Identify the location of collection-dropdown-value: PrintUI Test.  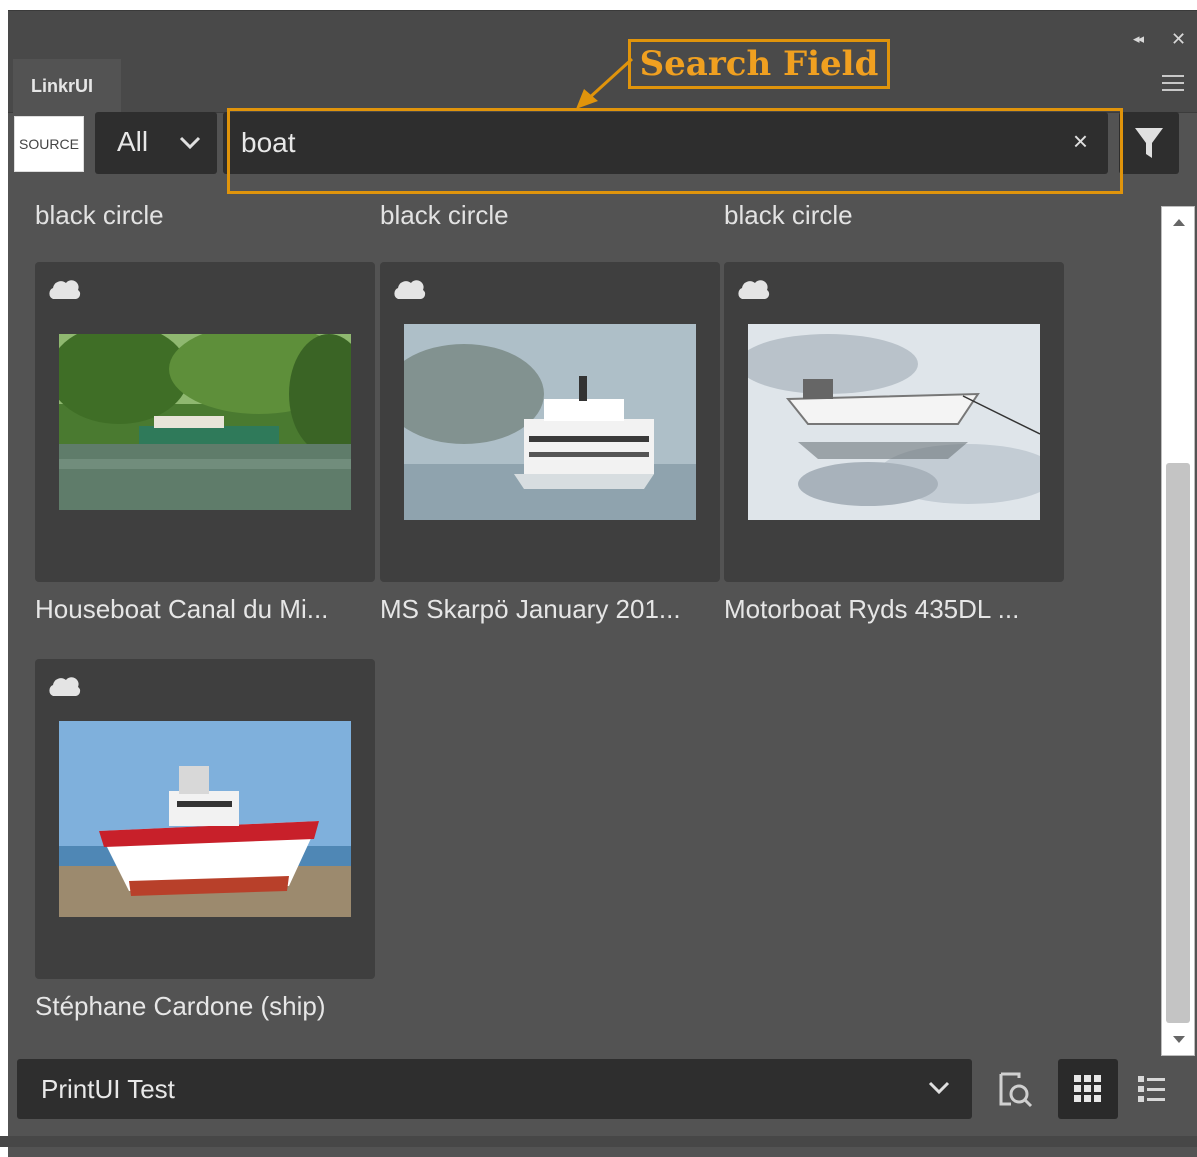
(108, 1089).